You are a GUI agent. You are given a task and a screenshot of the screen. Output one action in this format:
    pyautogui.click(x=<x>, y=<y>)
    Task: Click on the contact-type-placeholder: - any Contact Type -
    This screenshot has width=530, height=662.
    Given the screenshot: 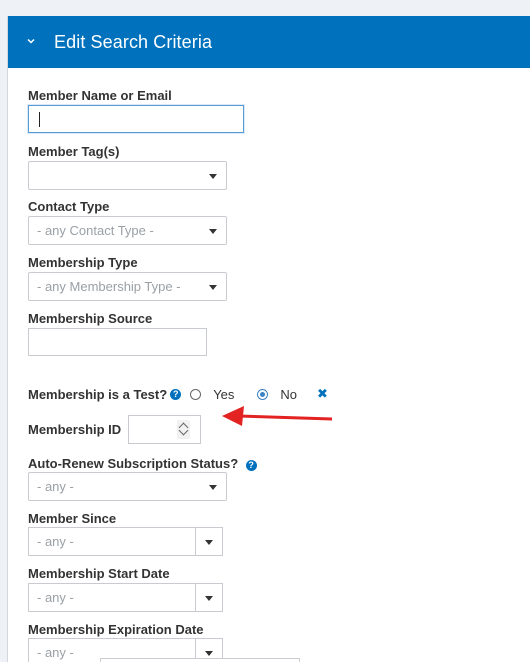 What is the action you would take?
    pyautogui.click(x=95, y=230)
    